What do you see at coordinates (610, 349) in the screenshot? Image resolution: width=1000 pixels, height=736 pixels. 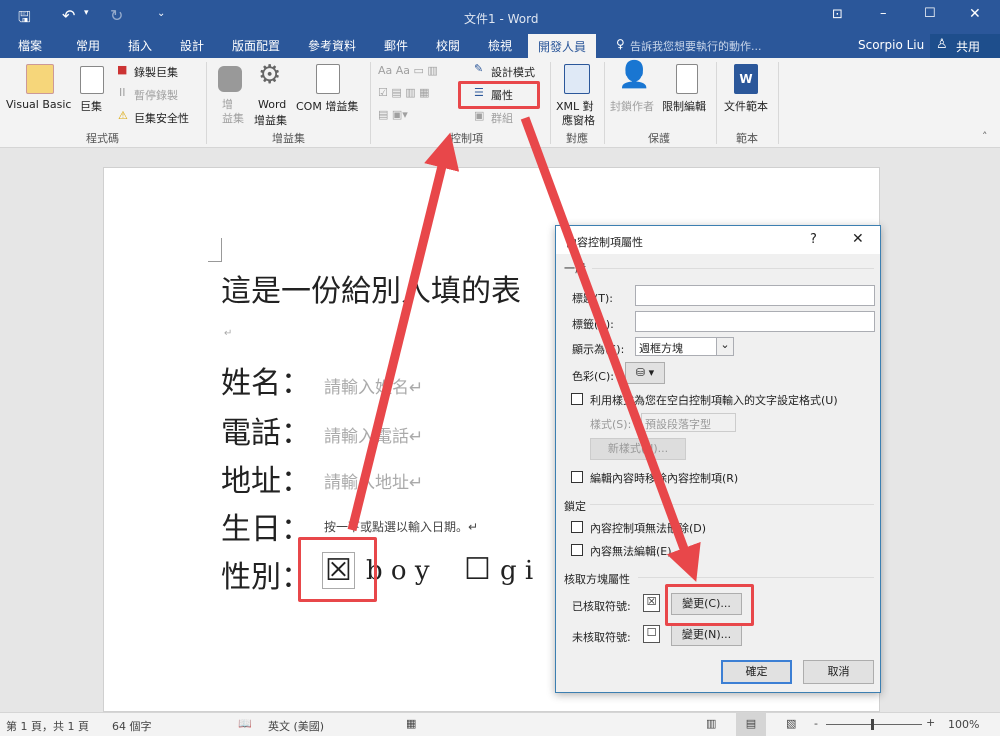 I see `arrow-properties-to-change` at bounding box center [610, 349].